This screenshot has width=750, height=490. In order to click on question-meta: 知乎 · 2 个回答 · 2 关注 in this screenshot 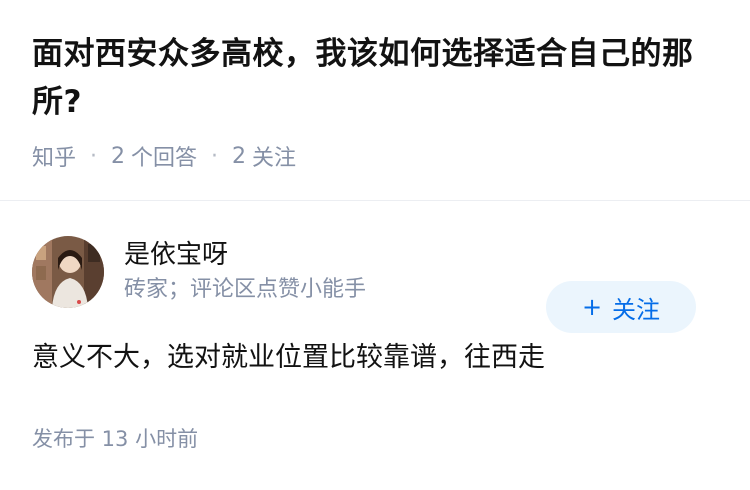, I will do `click(375, 156)`.